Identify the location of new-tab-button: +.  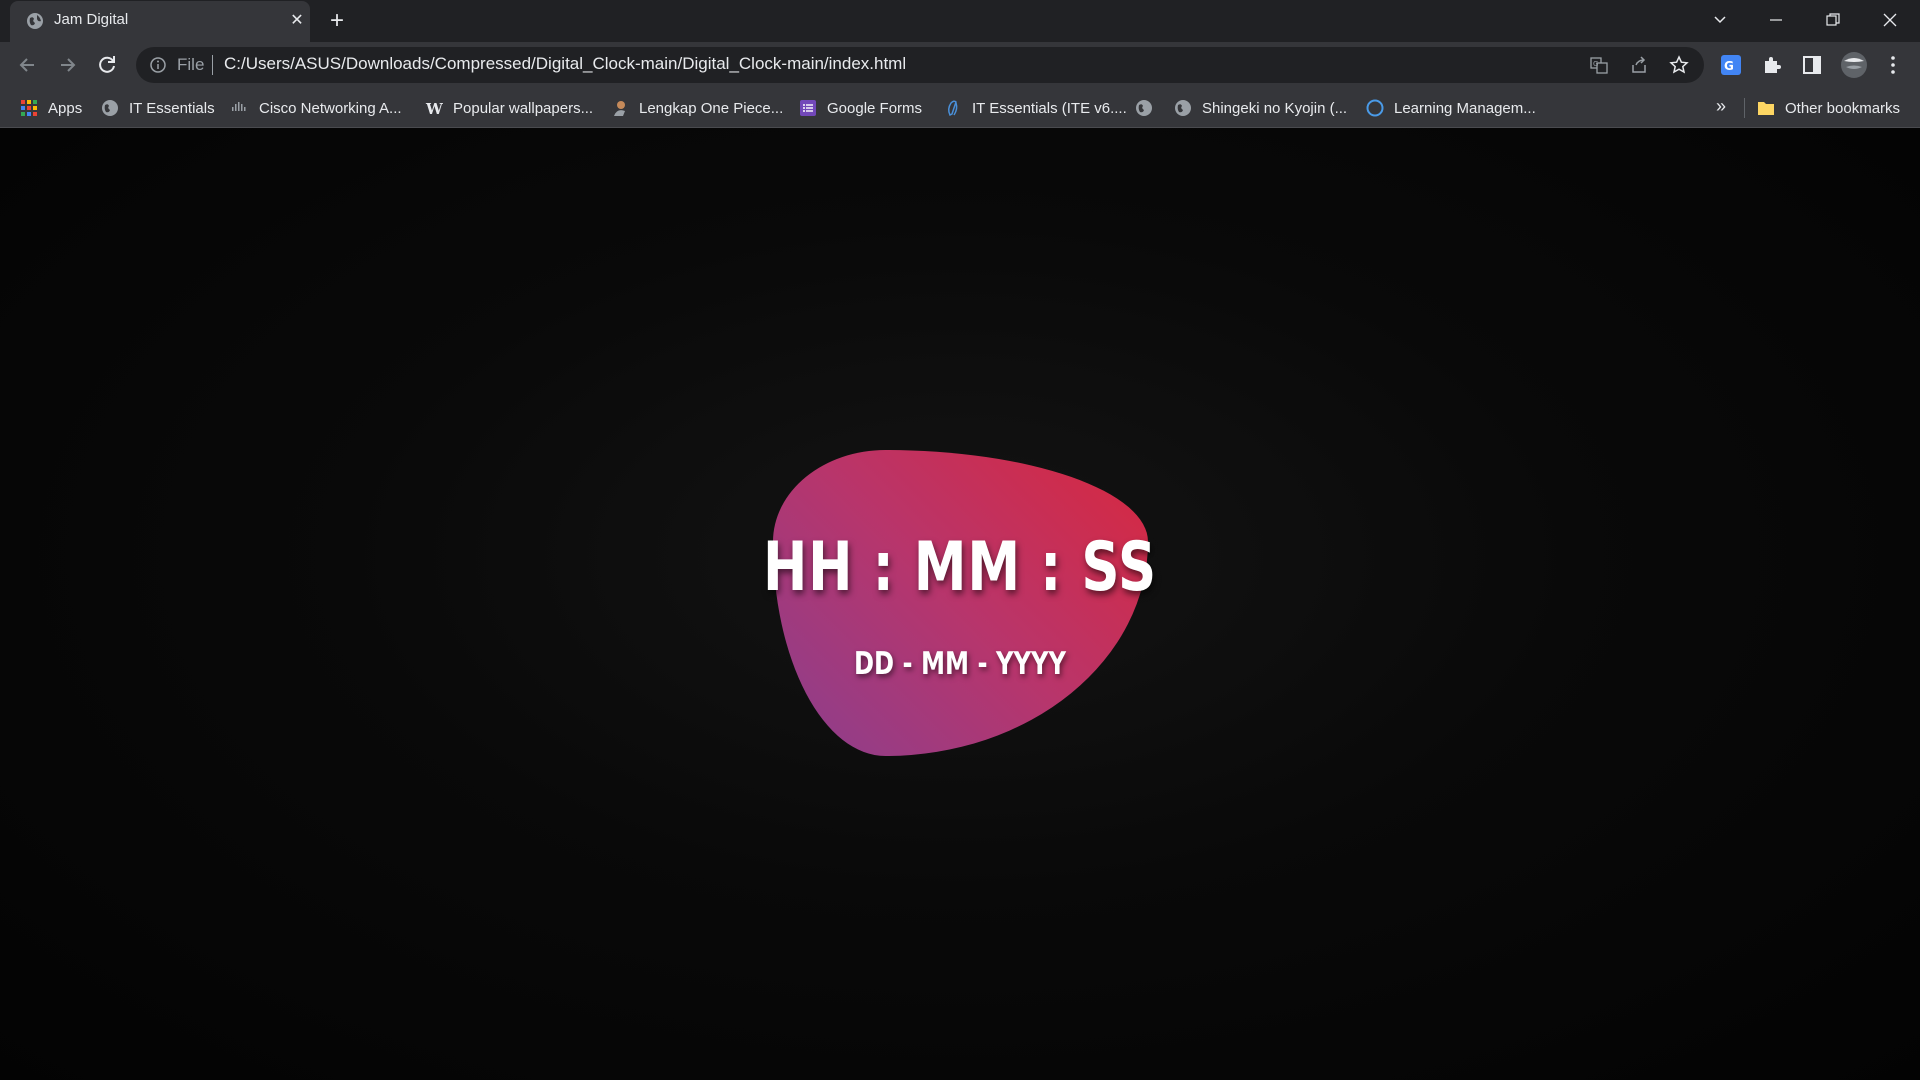
(337, 21).